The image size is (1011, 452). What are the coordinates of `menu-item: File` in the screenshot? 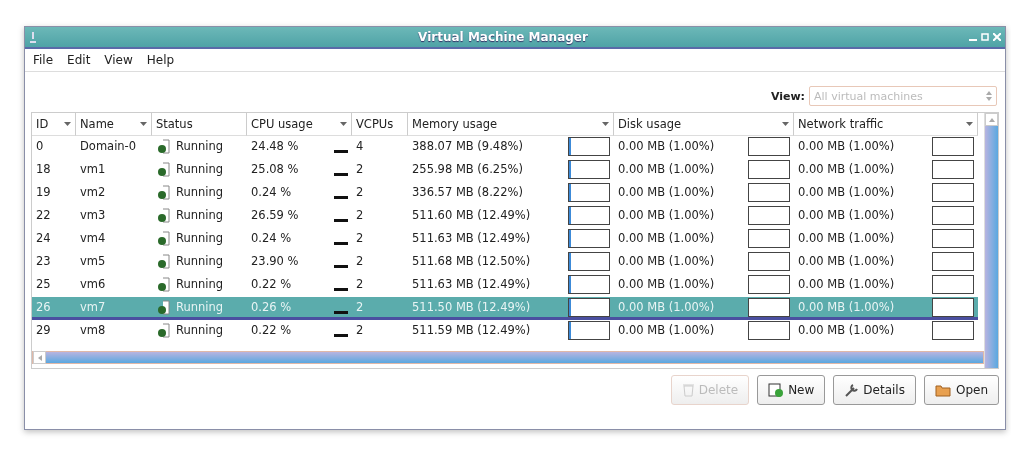 It's located at (43, 60).